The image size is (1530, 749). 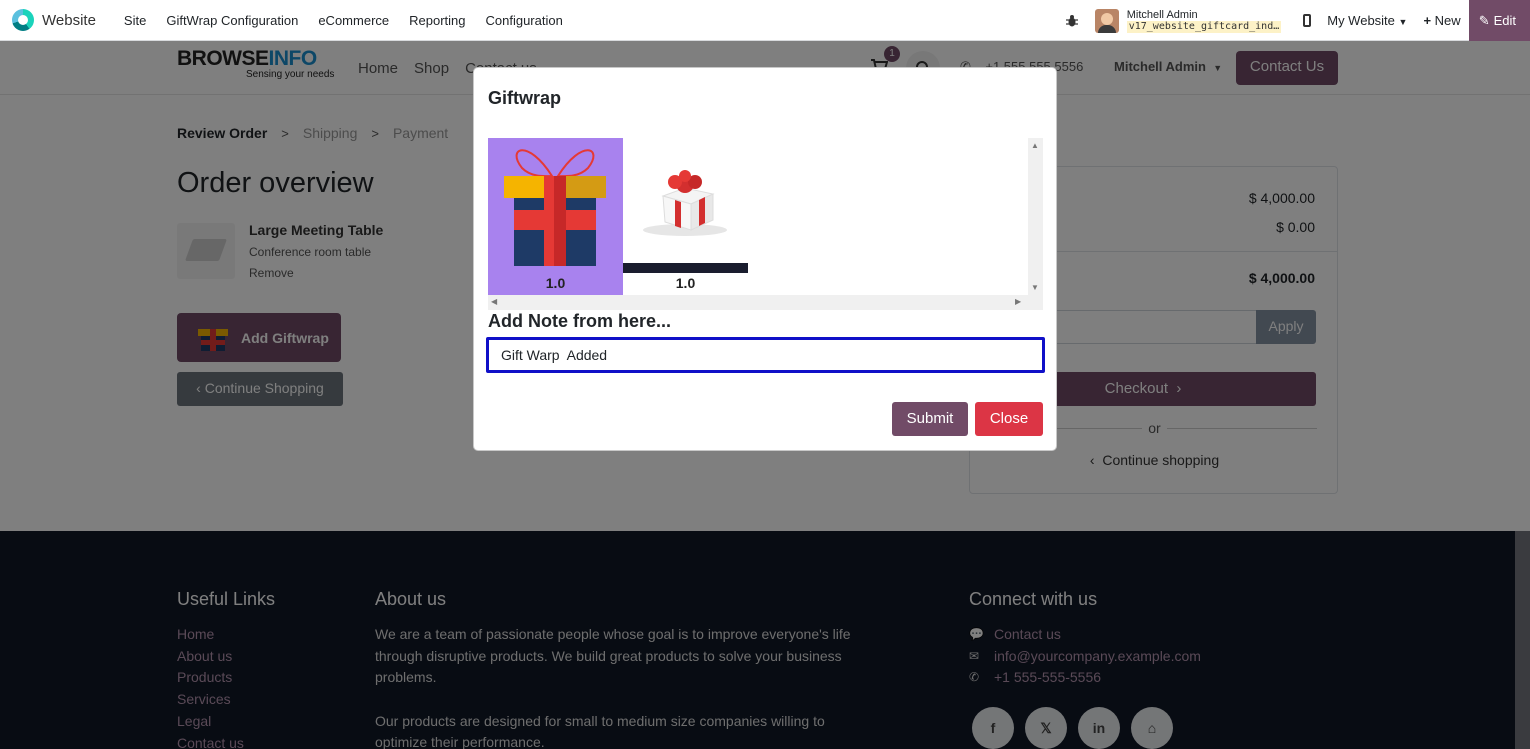 I want to click on gift-photo-icon, so click(x=685, y=221).